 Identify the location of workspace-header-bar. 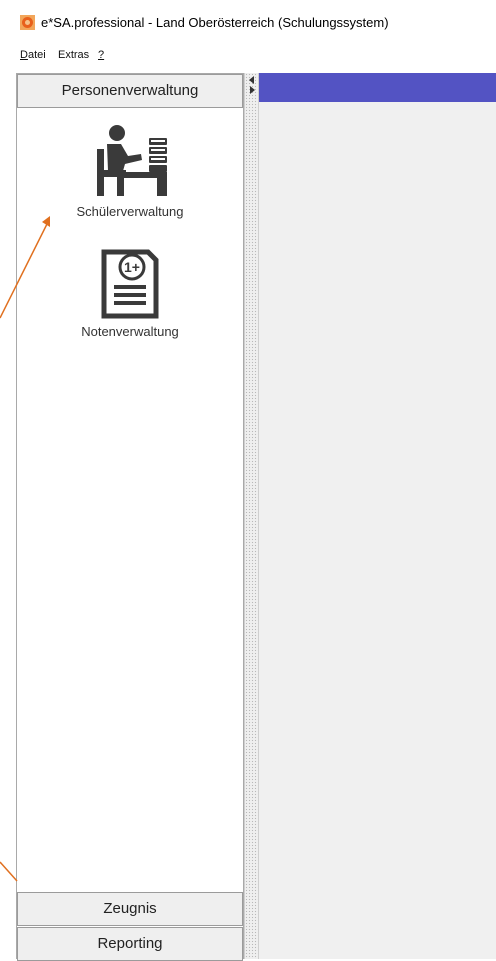
(377, 87).